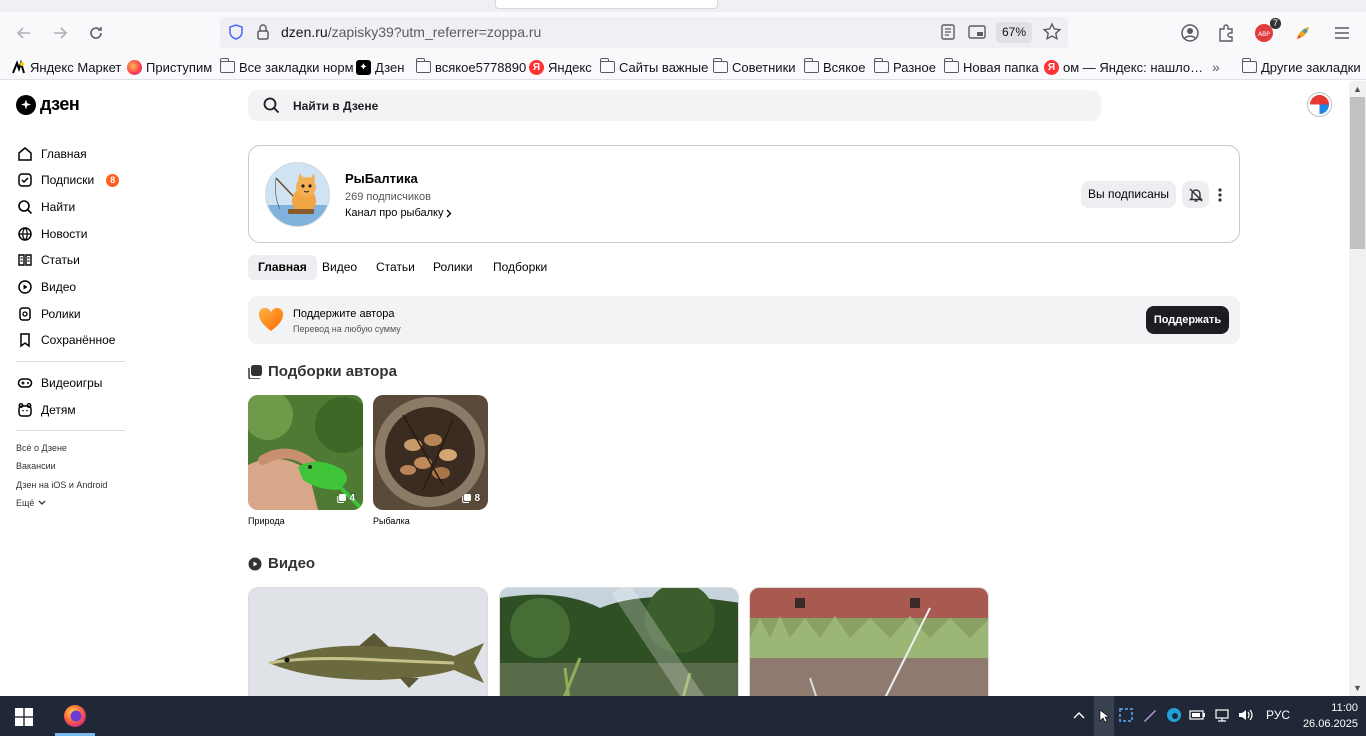 This screenshot has width=1366, height=736. I want to click on account-icon, so click(1190, 33).